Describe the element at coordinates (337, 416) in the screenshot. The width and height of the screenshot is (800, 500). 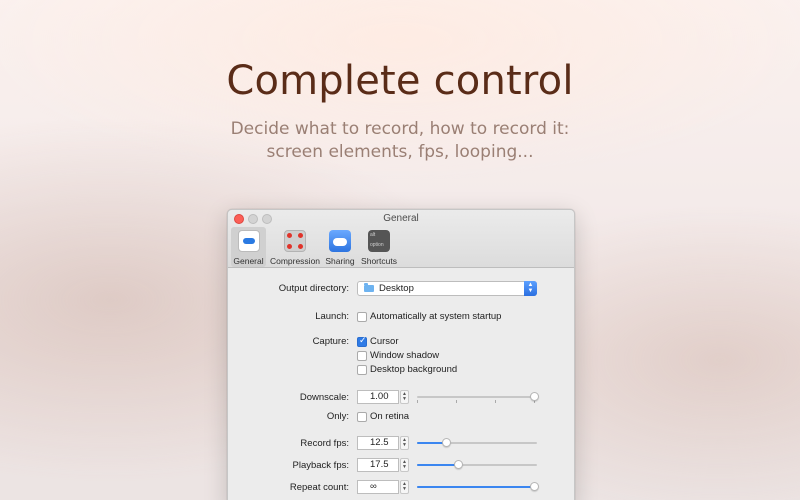
I see `only-label: Only:` at that location.